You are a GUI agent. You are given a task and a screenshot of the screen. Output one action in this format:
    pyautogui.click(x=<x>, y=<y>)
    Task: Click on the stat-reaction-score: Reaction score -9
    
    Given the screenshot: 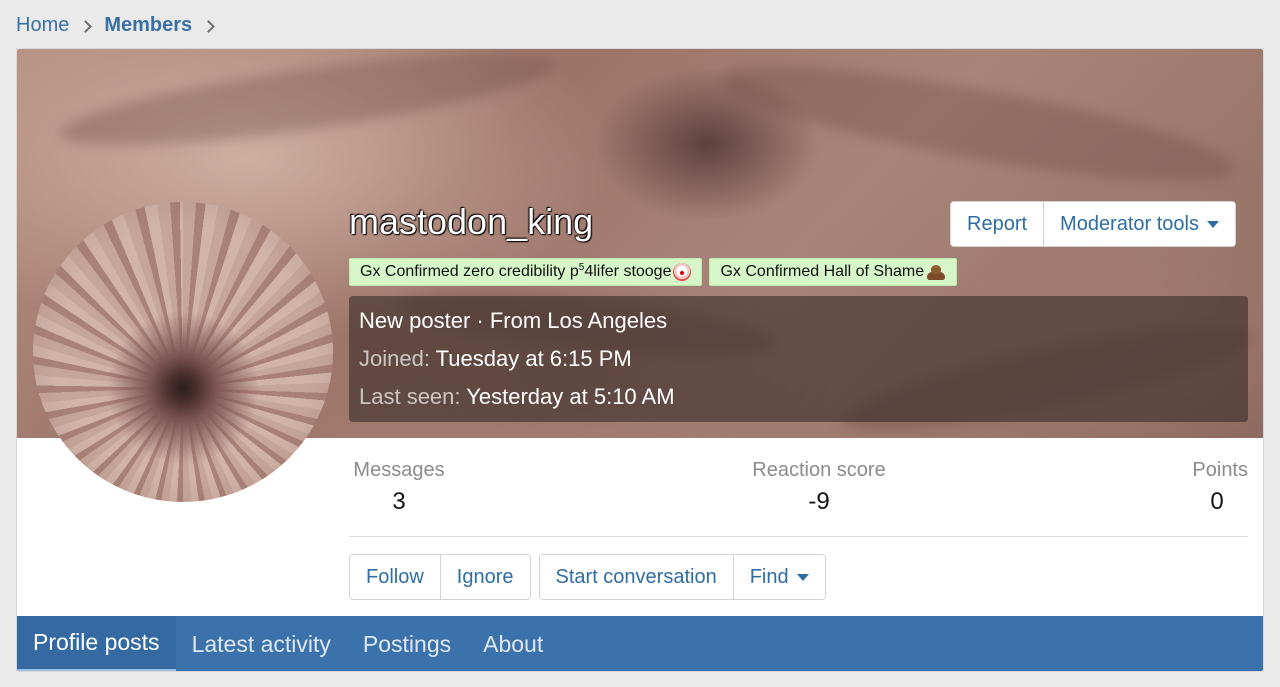 What is the action you would take?
    pyautogui.click(x=819, y=487)
    